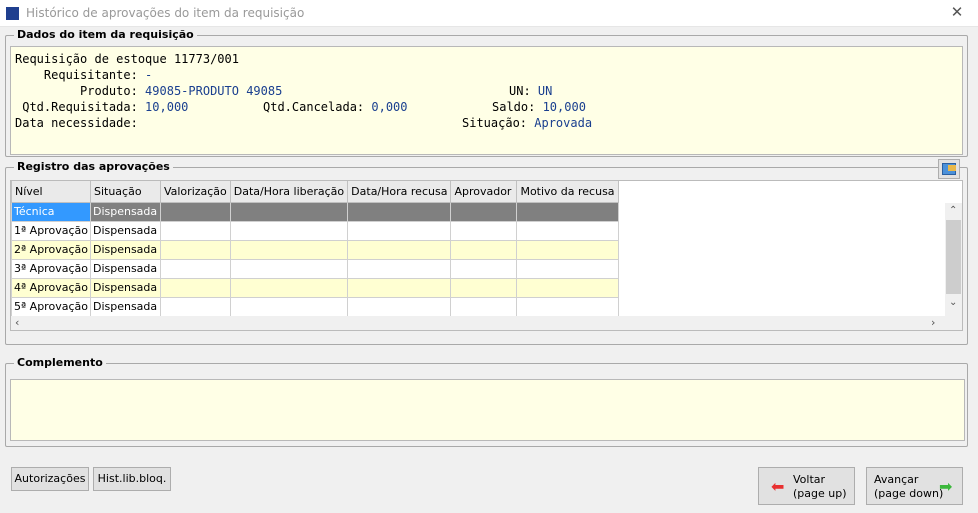 This screenshot has width=978, height=513. I want to click on cell-nivel: 1ª Aprovação, so click(51, 230).